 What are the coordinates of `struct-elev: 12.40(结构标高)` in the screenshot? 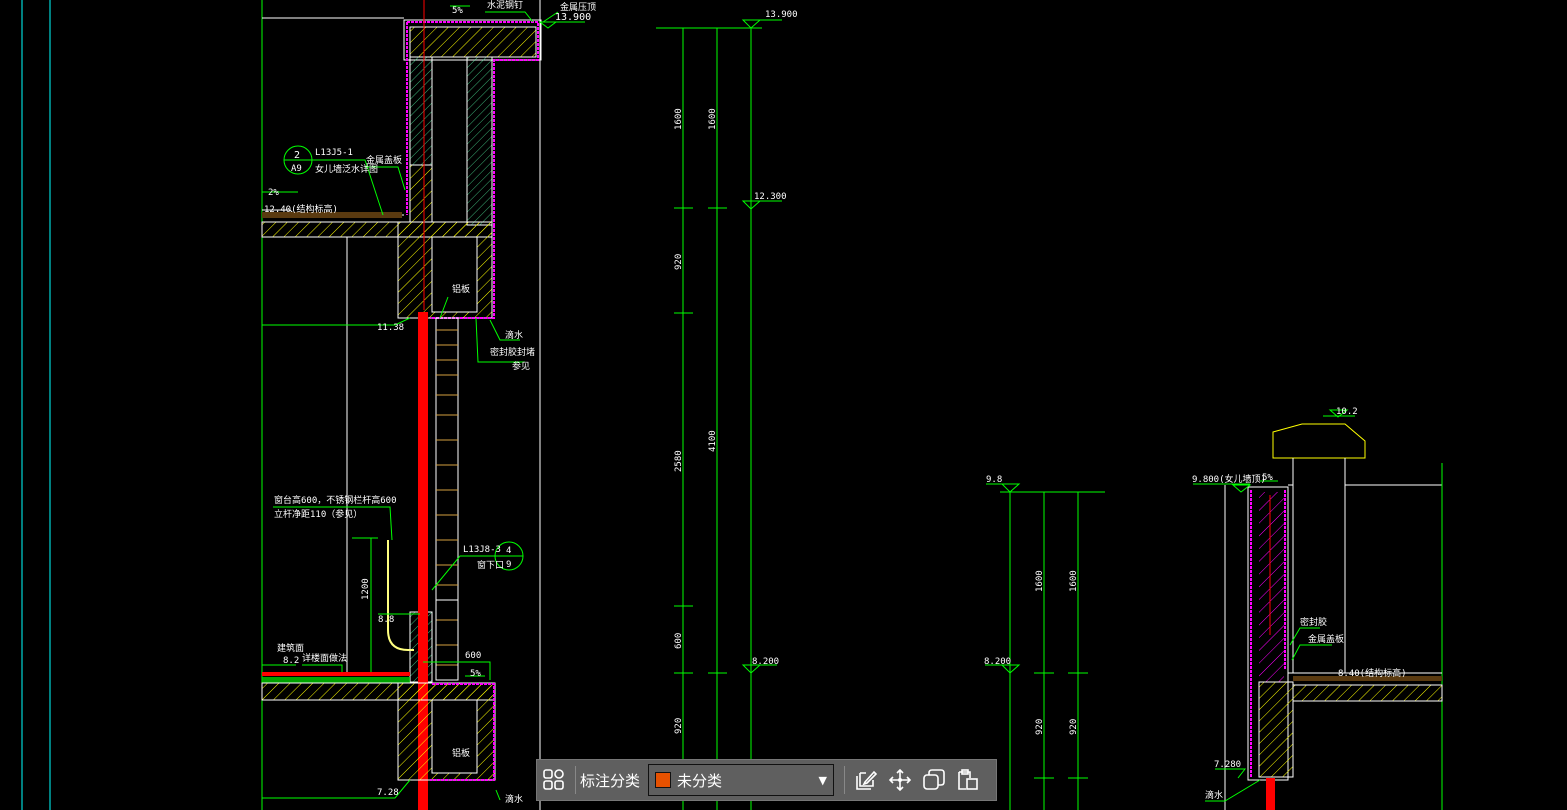 It's located at (301, 209).